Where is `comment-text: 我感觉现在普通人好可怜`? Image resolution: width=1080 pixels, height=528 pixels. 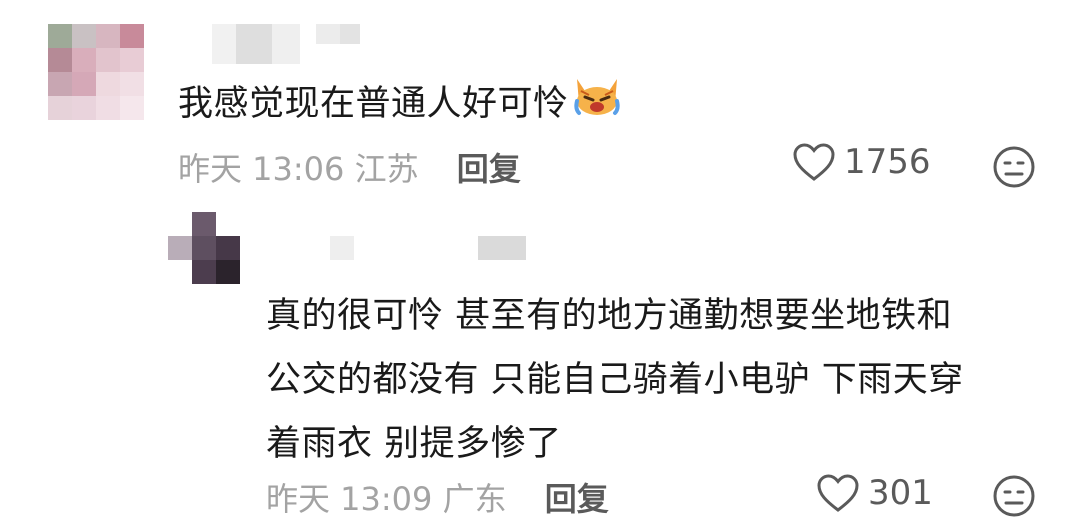 comment-text: 我感觉现在普通人好可怜 is located at coordinates (400, 105).